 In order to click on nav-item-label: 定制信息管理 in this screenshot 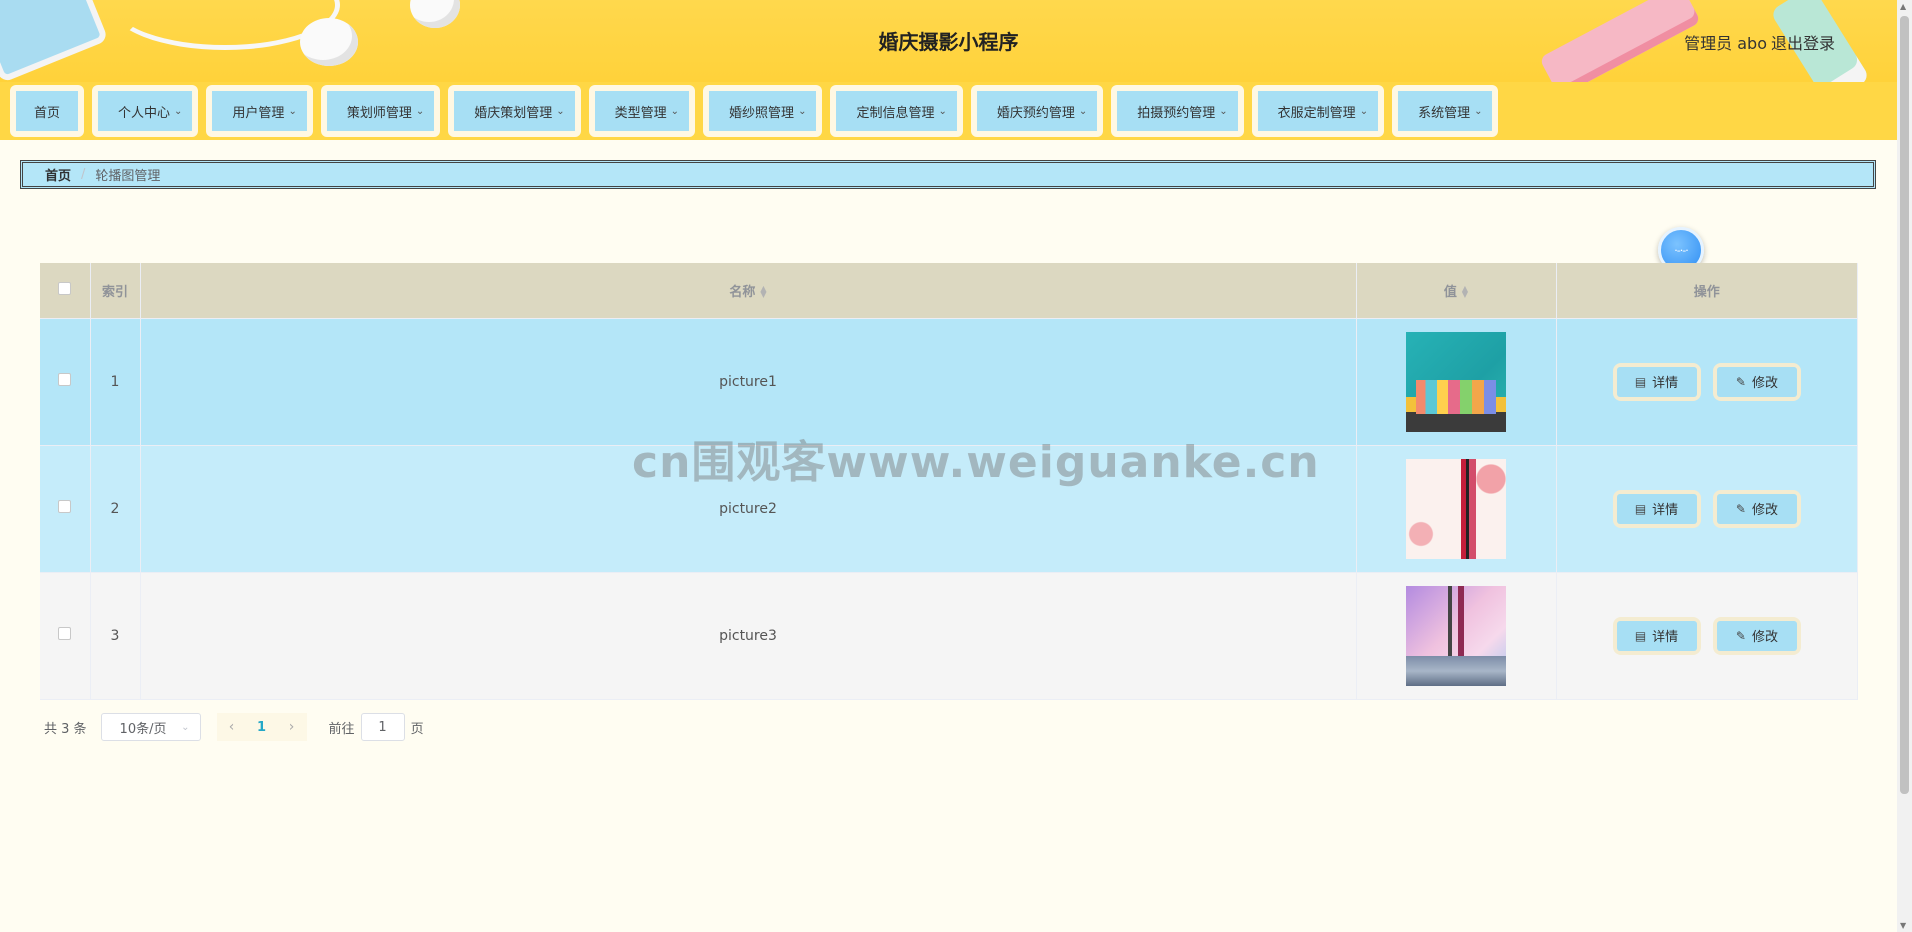, I will do `click(895, 113)`.